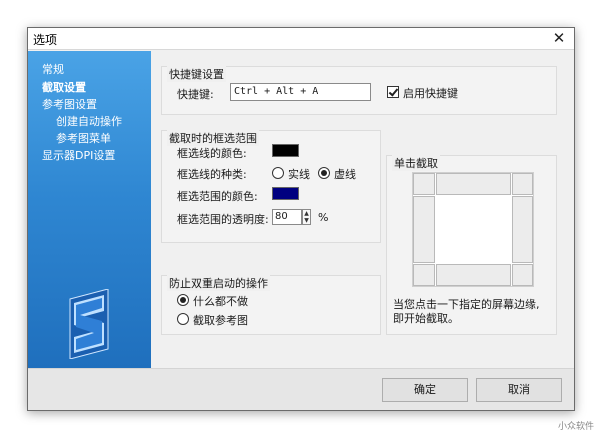 This screenshot has width=600, height=438. Describe the element at coordinates (424, 184) in the screenshot. I see `edge-top-left` at that location.